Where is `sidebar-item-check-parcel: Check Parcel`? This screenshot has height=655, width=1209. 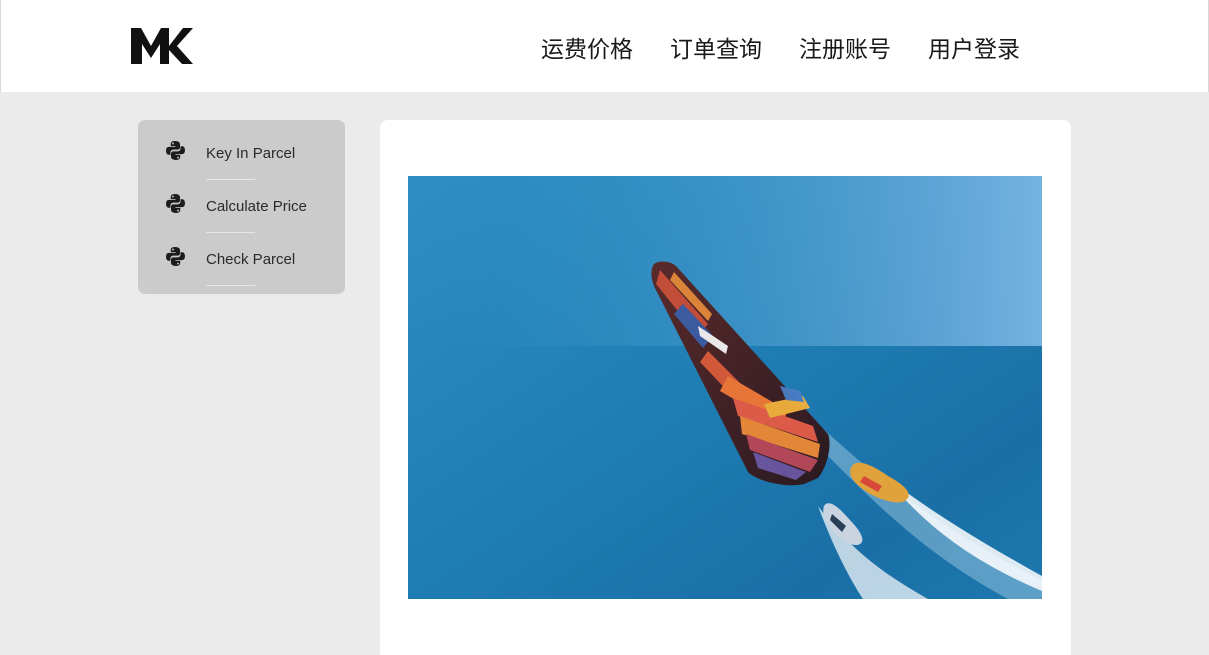 sidebar-item-check-parcel: Check Parcel is located at coordinates (241, 270).